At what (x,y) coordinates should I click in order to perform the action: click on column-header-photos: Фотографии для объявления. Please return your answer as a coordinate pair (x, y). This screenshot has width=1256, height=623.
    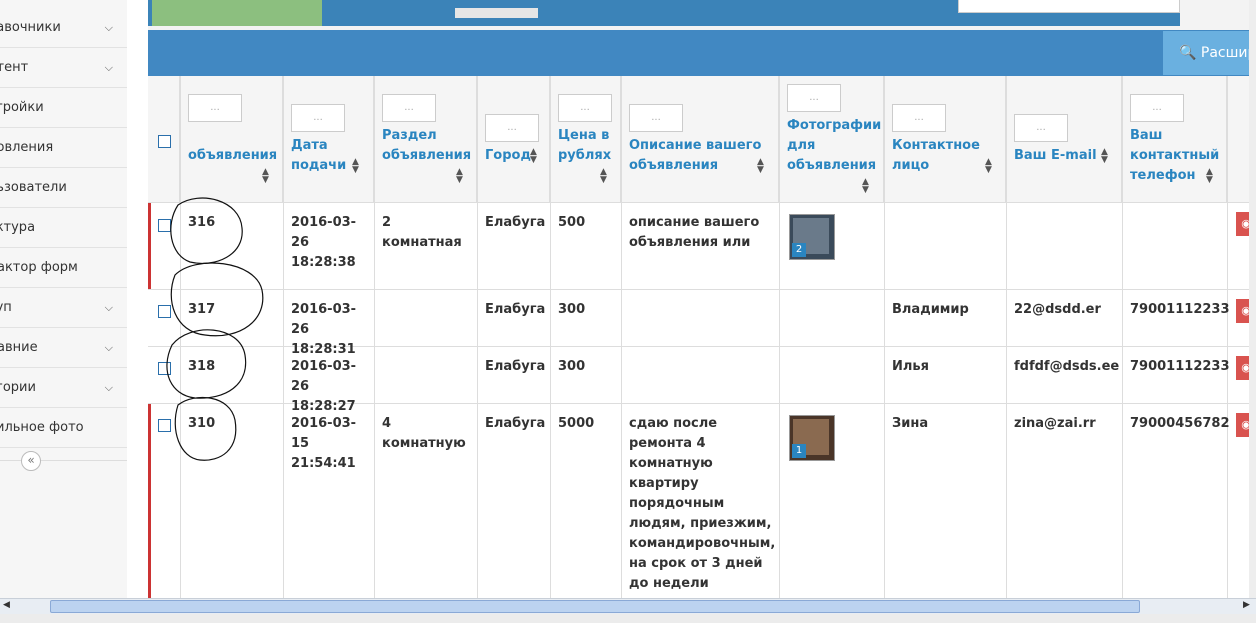
    Looking at the image, I should click on (834, 146).